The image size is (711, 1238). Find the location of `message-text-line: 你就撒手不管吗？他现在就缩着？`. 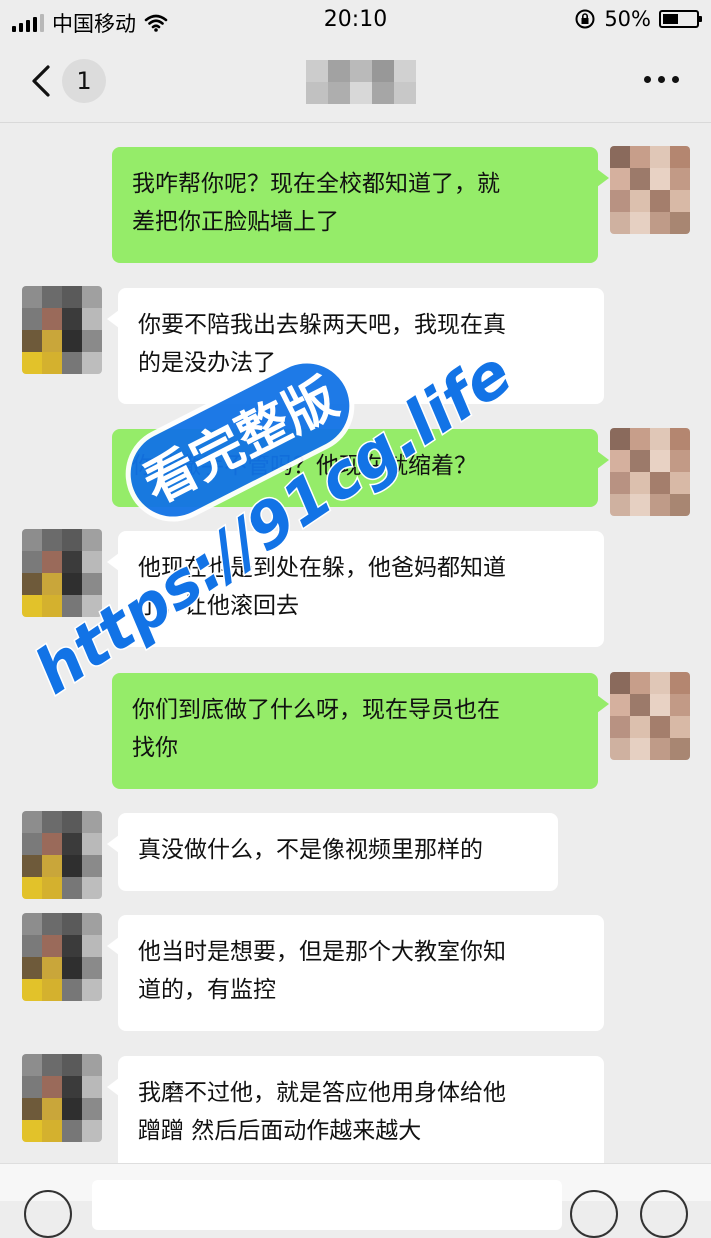

message-text-line: 你就撒手不管吗？他现在就缩着？ is located at coordinates (304, 466).